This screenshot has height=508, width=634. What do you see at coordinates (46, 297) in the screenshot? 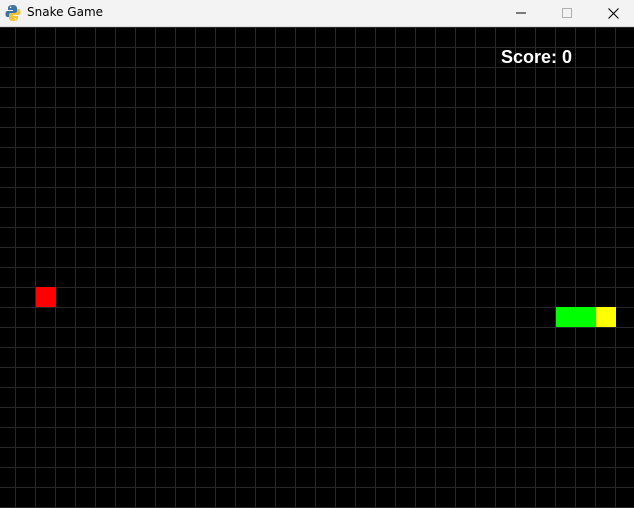
I see `food-apple` at bounding box center [46, 297].